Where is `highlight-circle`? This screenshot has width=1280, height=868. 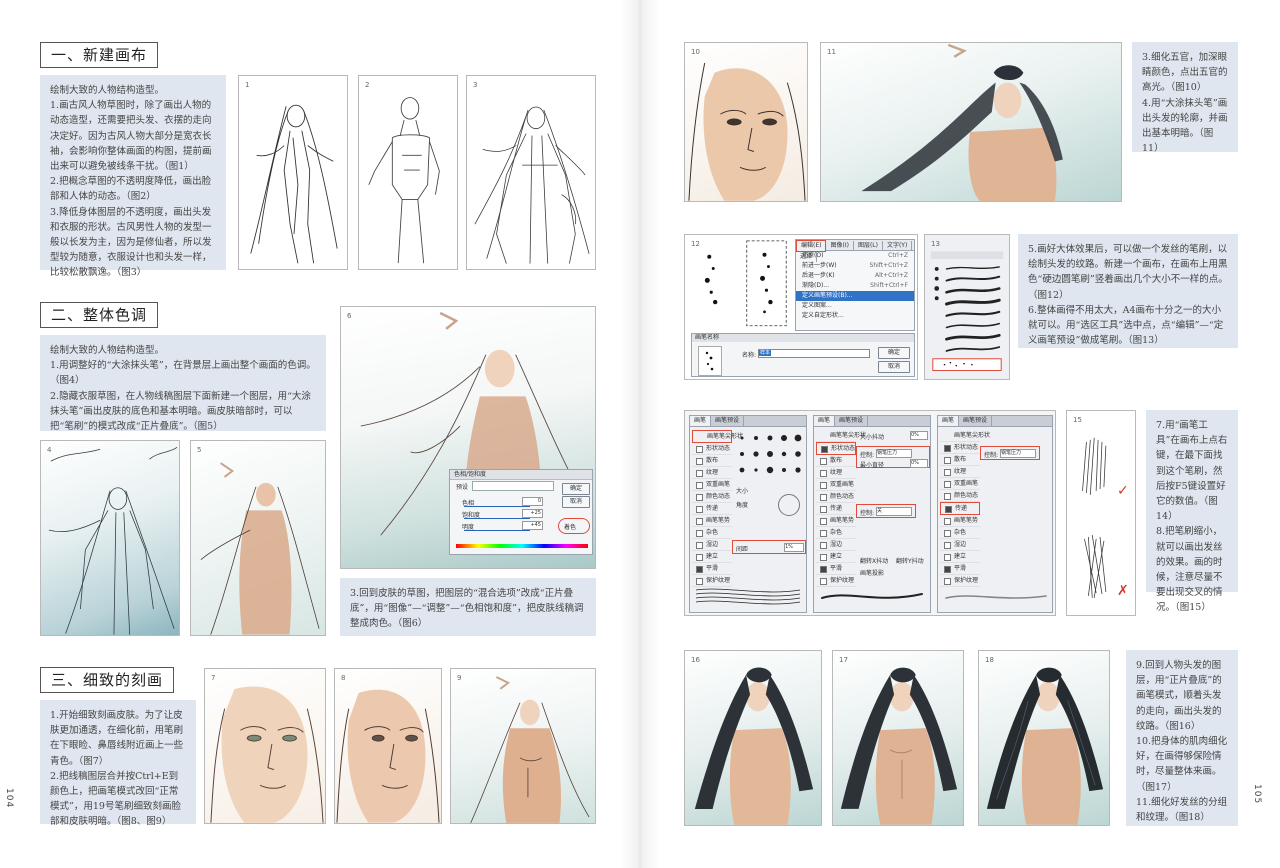
highlight-circle is located at coordinates (574, 526).